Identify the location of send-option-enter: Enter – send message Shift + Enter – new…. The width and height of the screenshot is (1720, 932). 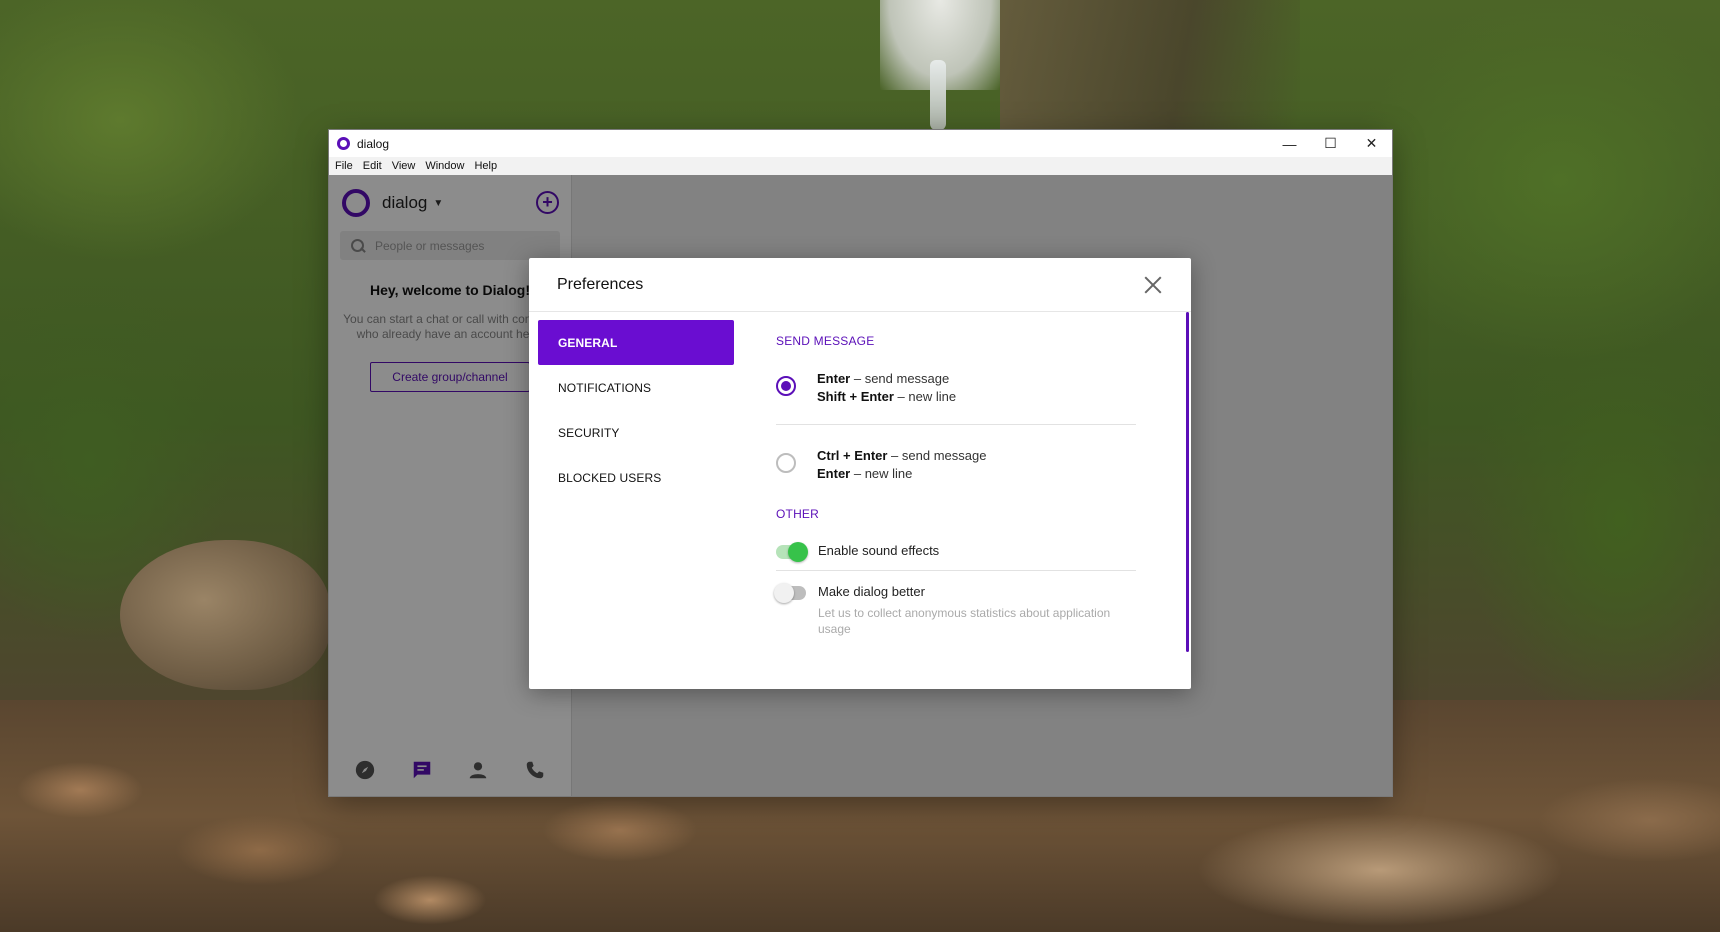
(956, 397).